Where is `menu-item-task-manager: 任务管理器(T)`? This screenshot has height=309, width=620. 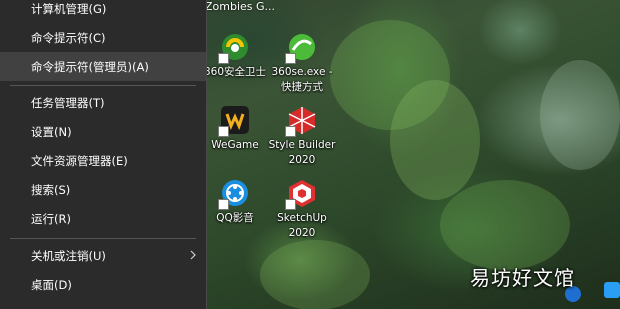
menu-item-task-manager: 任务管理器(T) is located at coordinates (103, 102).